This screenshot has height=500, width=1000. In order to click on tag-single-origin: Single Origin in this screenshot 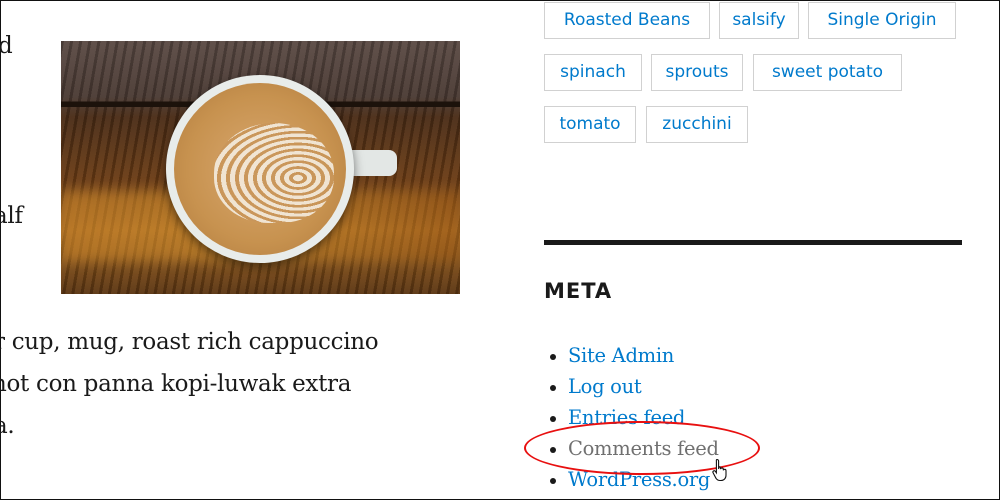, I will do `click(882, 20)`.